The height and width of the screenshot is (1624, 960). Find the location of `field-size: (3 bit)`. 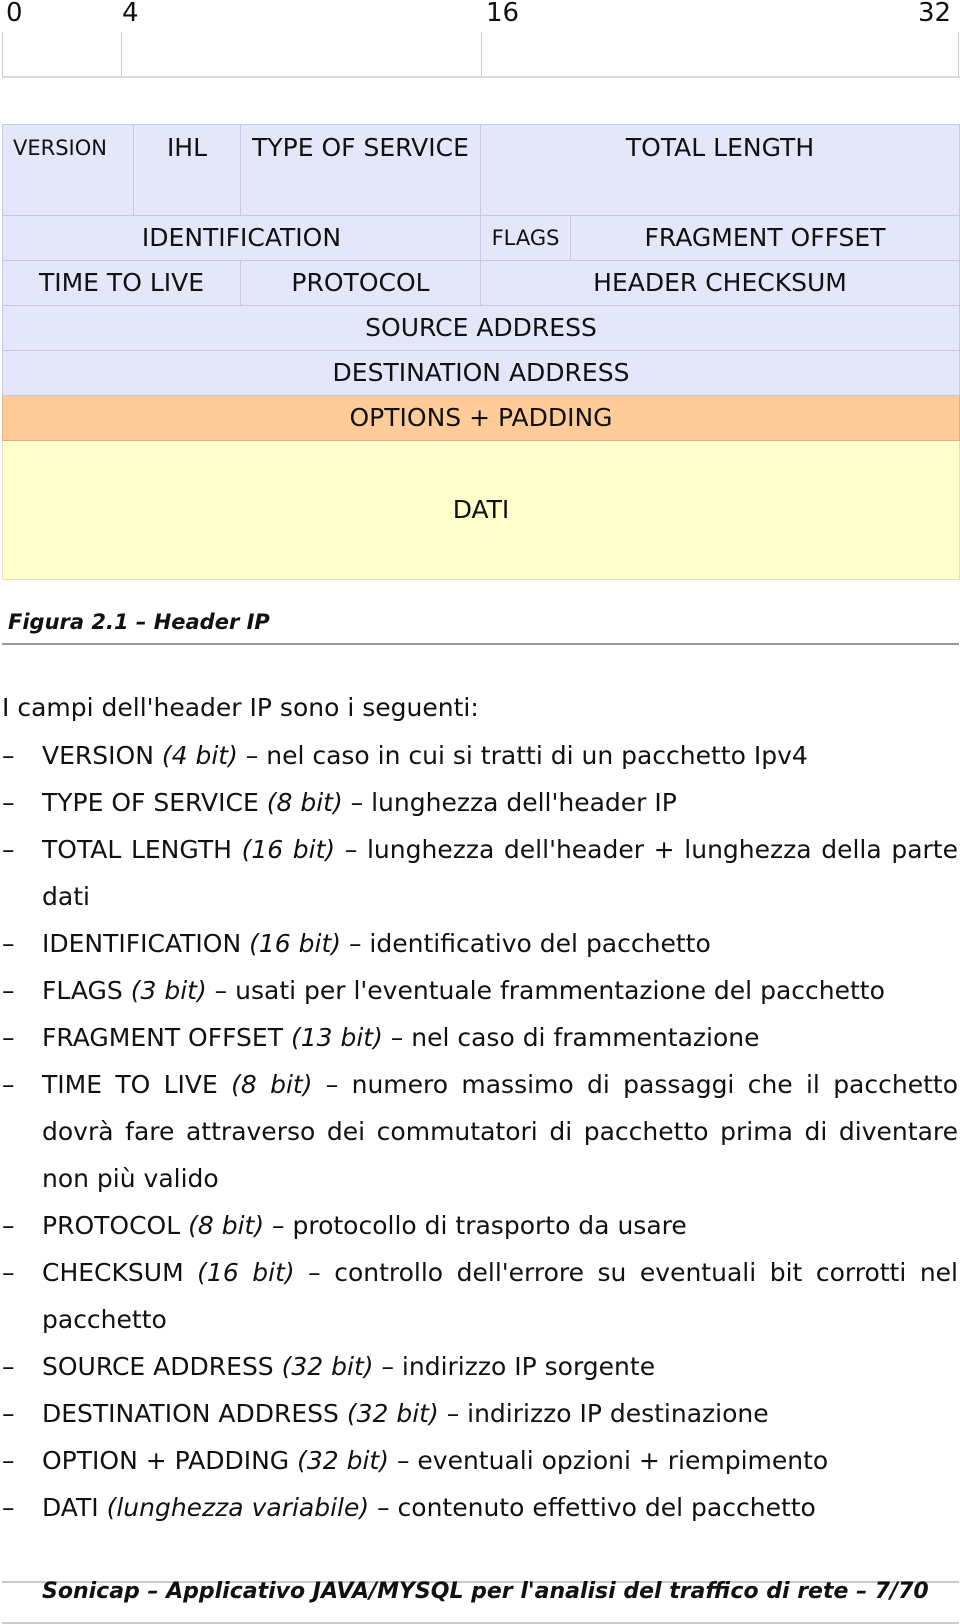

field-size: (3 bit) is located at coordinates (168, 990).